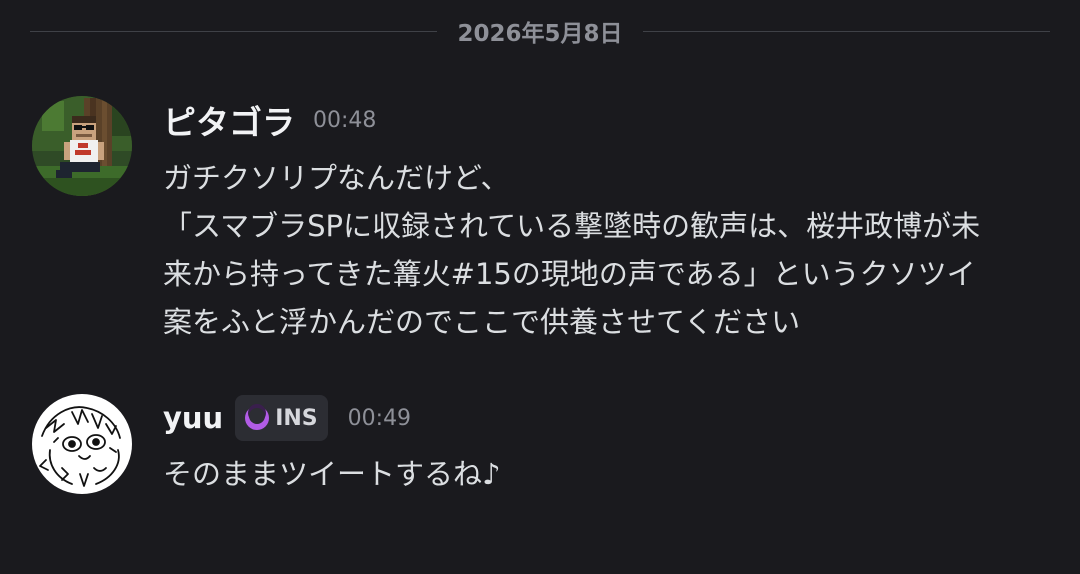  What do you see at coordinates (379, 418) in the screenshot?
I see `timestamp: 00:49` at bounding box center [379, 418].